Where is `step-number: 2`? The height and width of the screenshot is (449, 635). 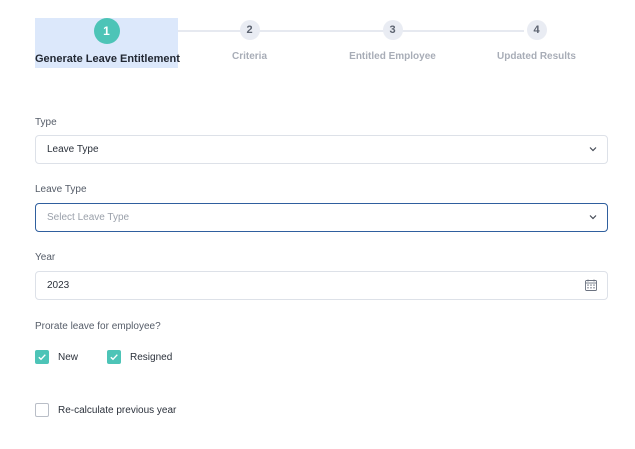 step-number: 2 is located at coordinates (249, 30).